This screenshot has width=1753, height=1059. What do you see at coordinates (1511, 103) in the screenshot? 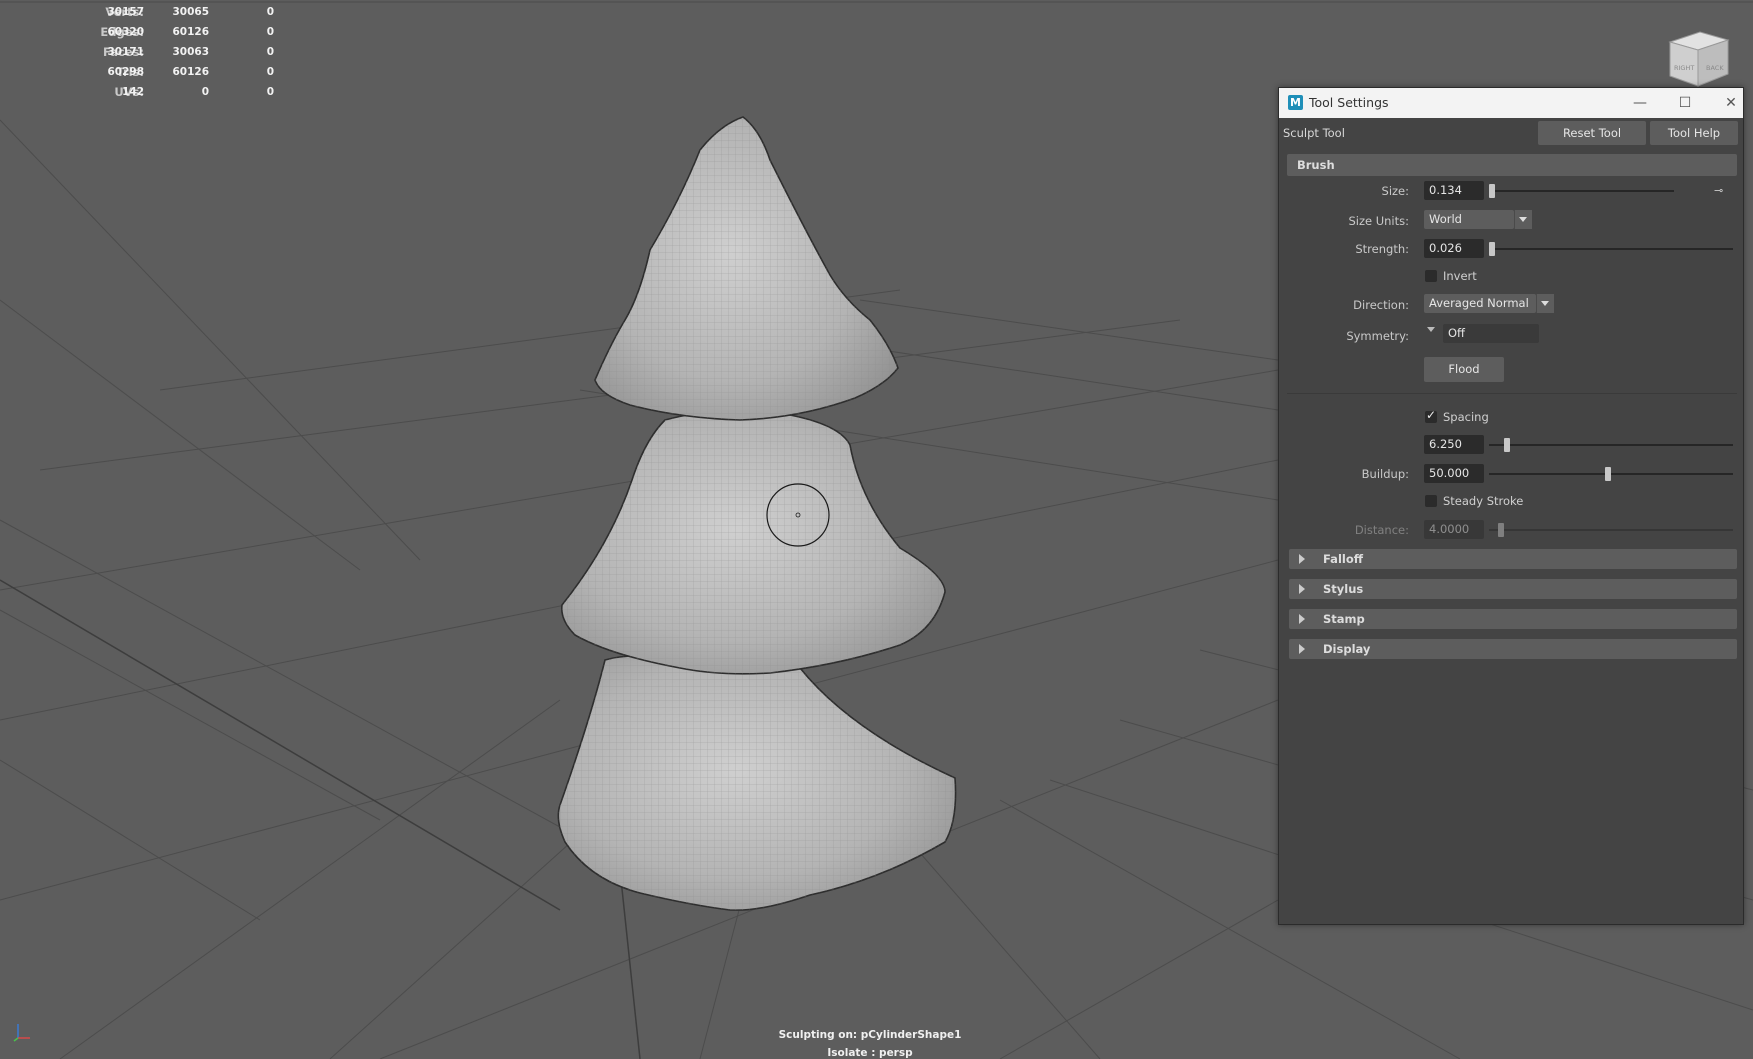
I see `window-titlebar: M Tool Settings — ☐ ✕` at bounding box center [1511, 103].